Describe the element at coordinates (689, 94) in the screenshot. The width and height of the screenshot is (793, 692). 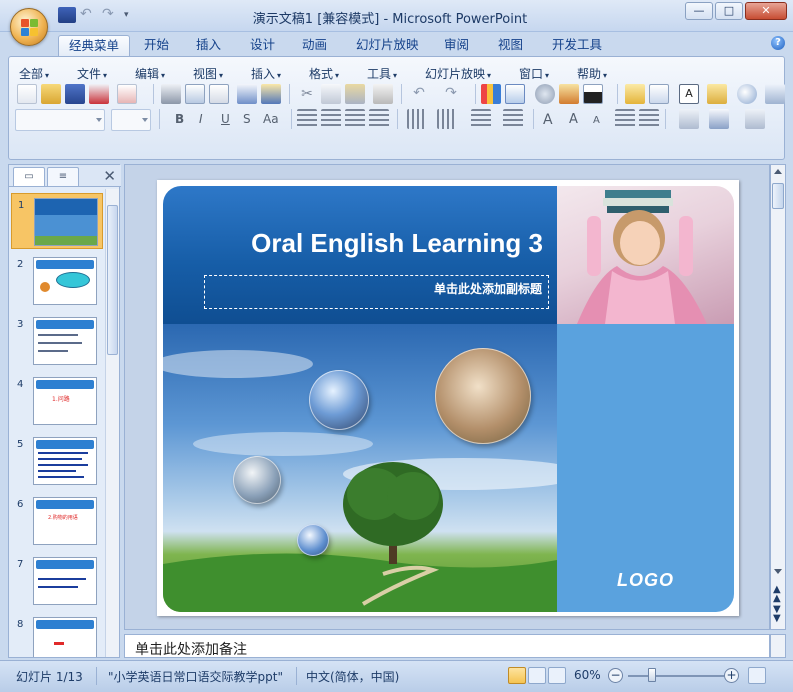
I see `font-icon: A` at that location.